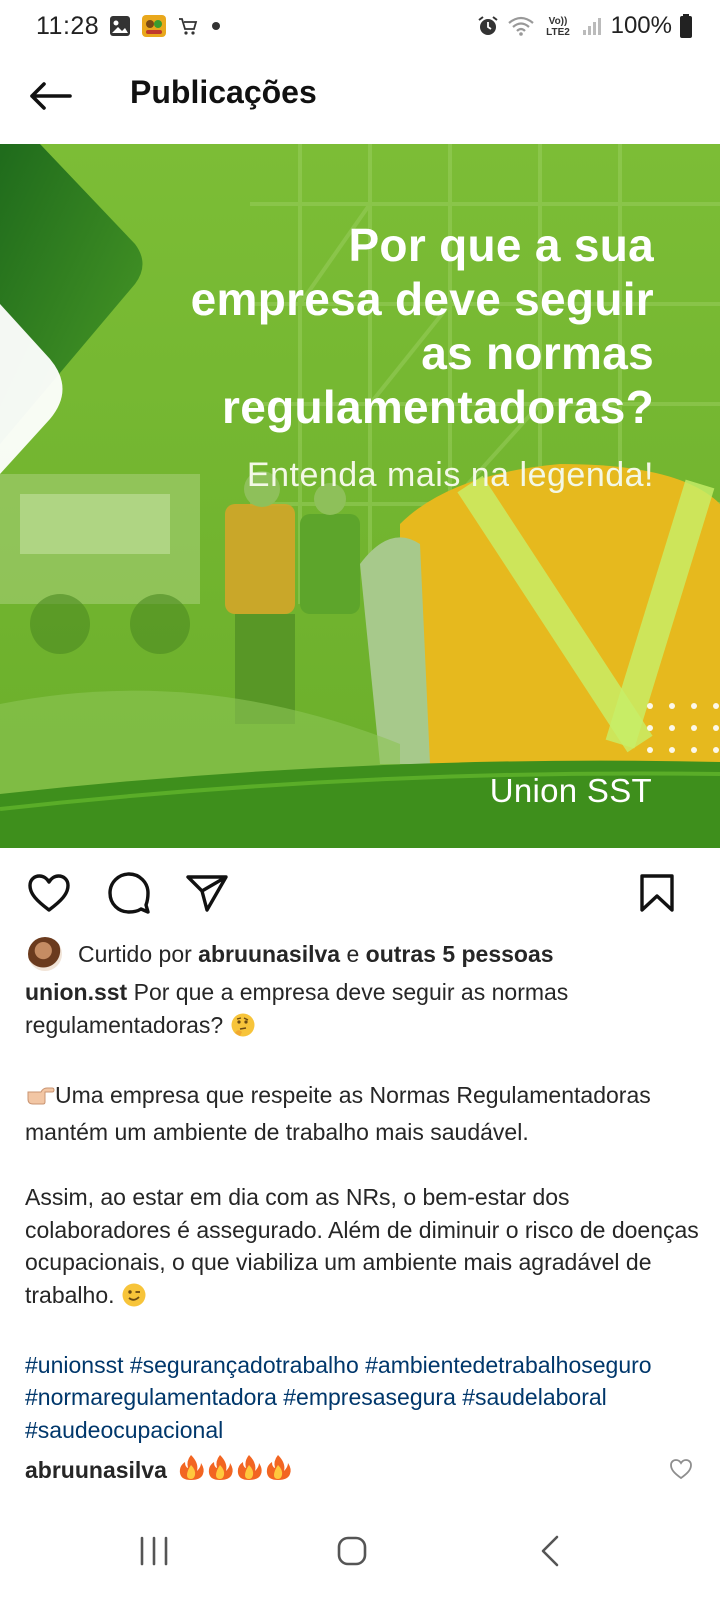 The height and width of the screenshot is (1600, 720). I want to click on image-subline: Entenda mais na legenda!, so click(450, 475).